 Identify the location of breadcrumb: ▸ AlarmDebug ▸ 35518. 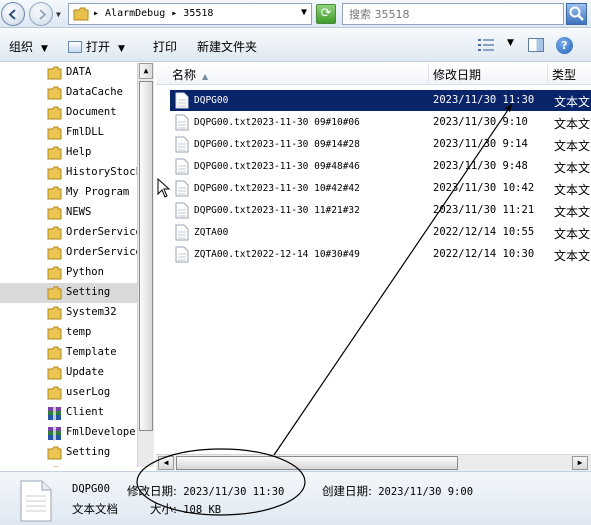
(153, 13).